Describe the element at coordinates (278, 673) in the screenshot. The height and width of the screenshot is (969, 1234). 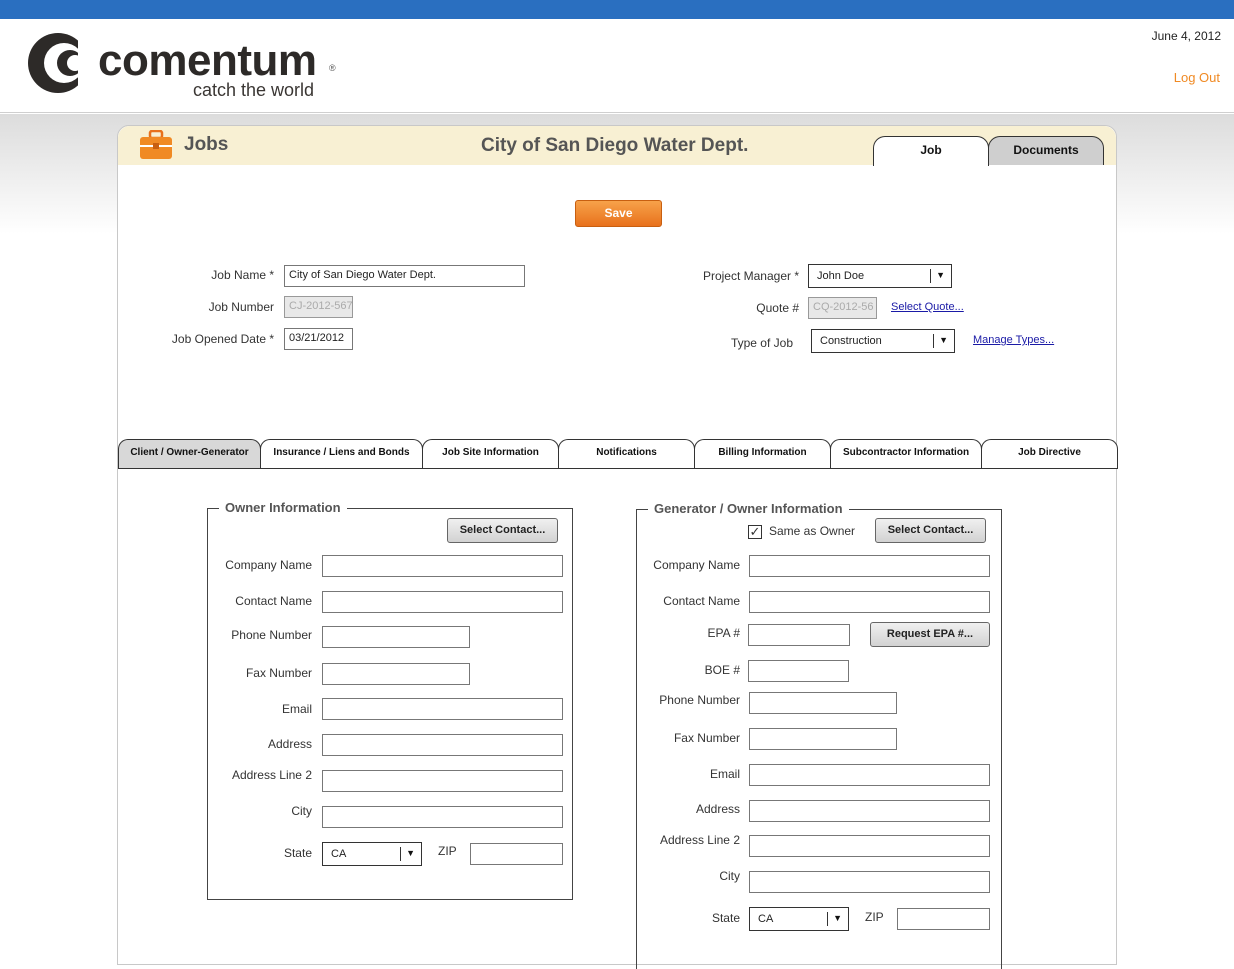
I see `owner-fax-label: Fax Number` at that location.